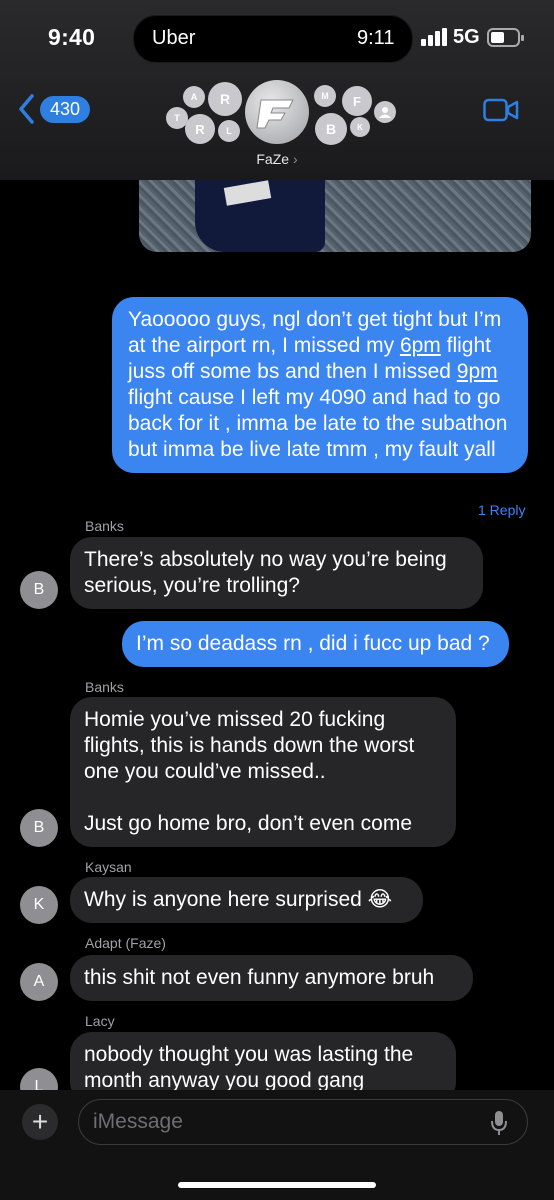  Describe the element at coordinates (466, 37) in the screenshot. I see `network-type: 5G` at that location.